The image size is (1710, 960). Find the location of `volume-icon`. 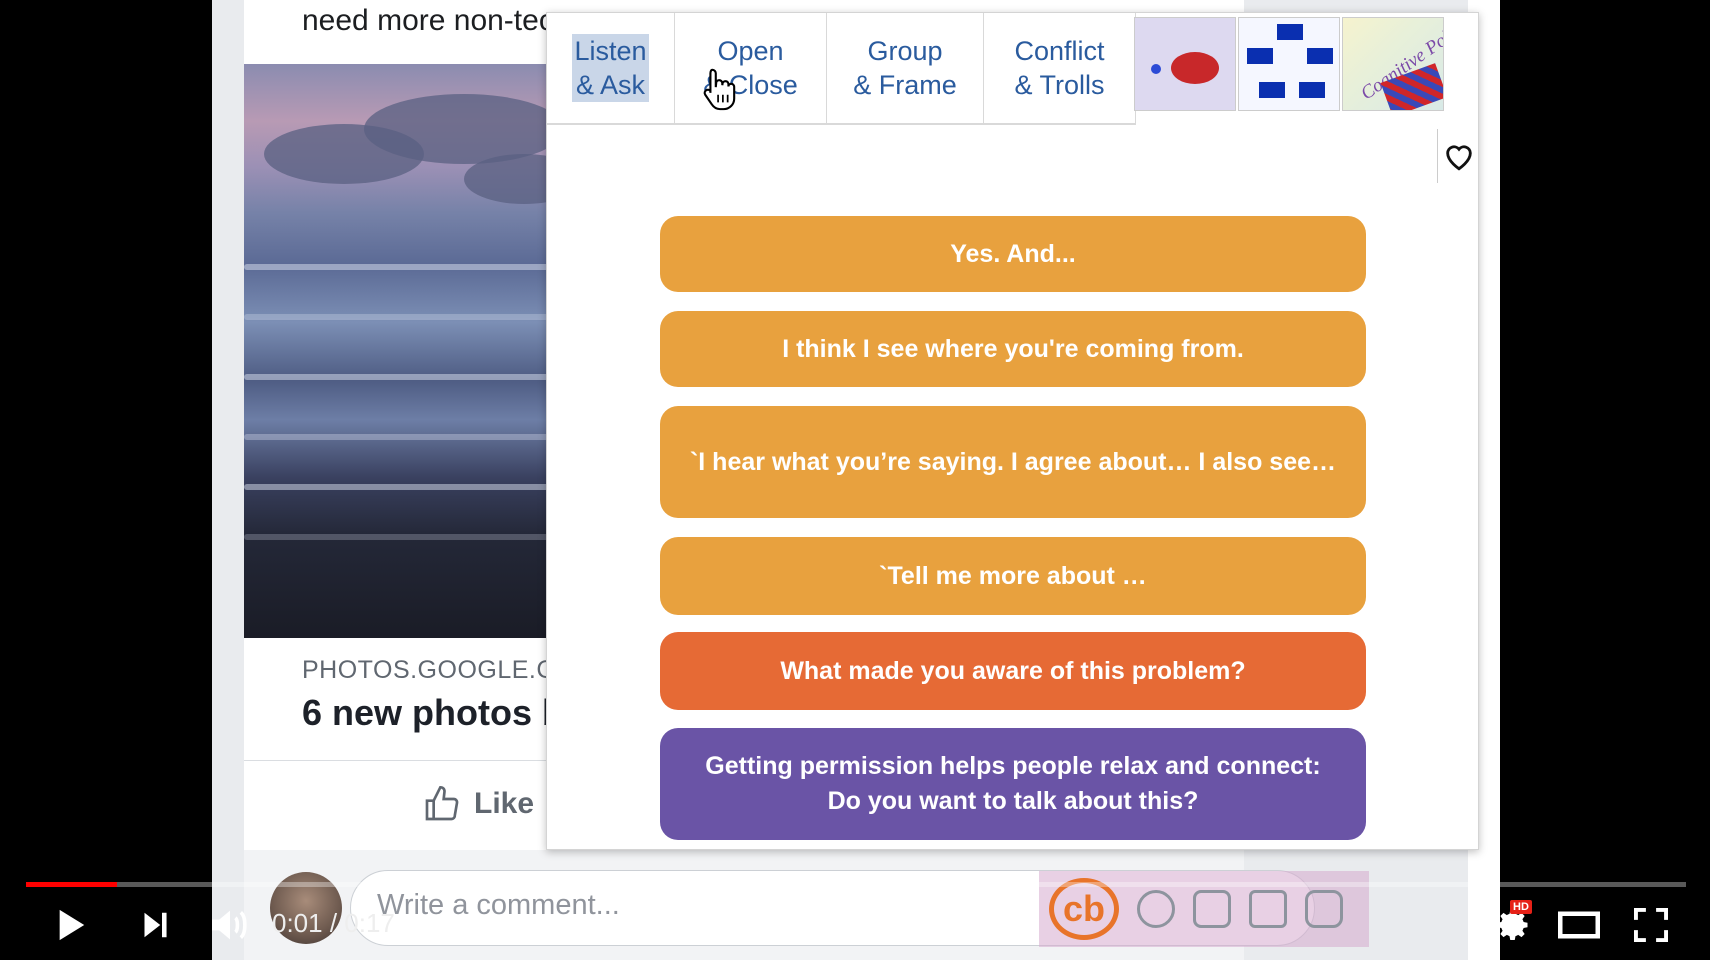

volume-icon is located at coordinates (229, 925).